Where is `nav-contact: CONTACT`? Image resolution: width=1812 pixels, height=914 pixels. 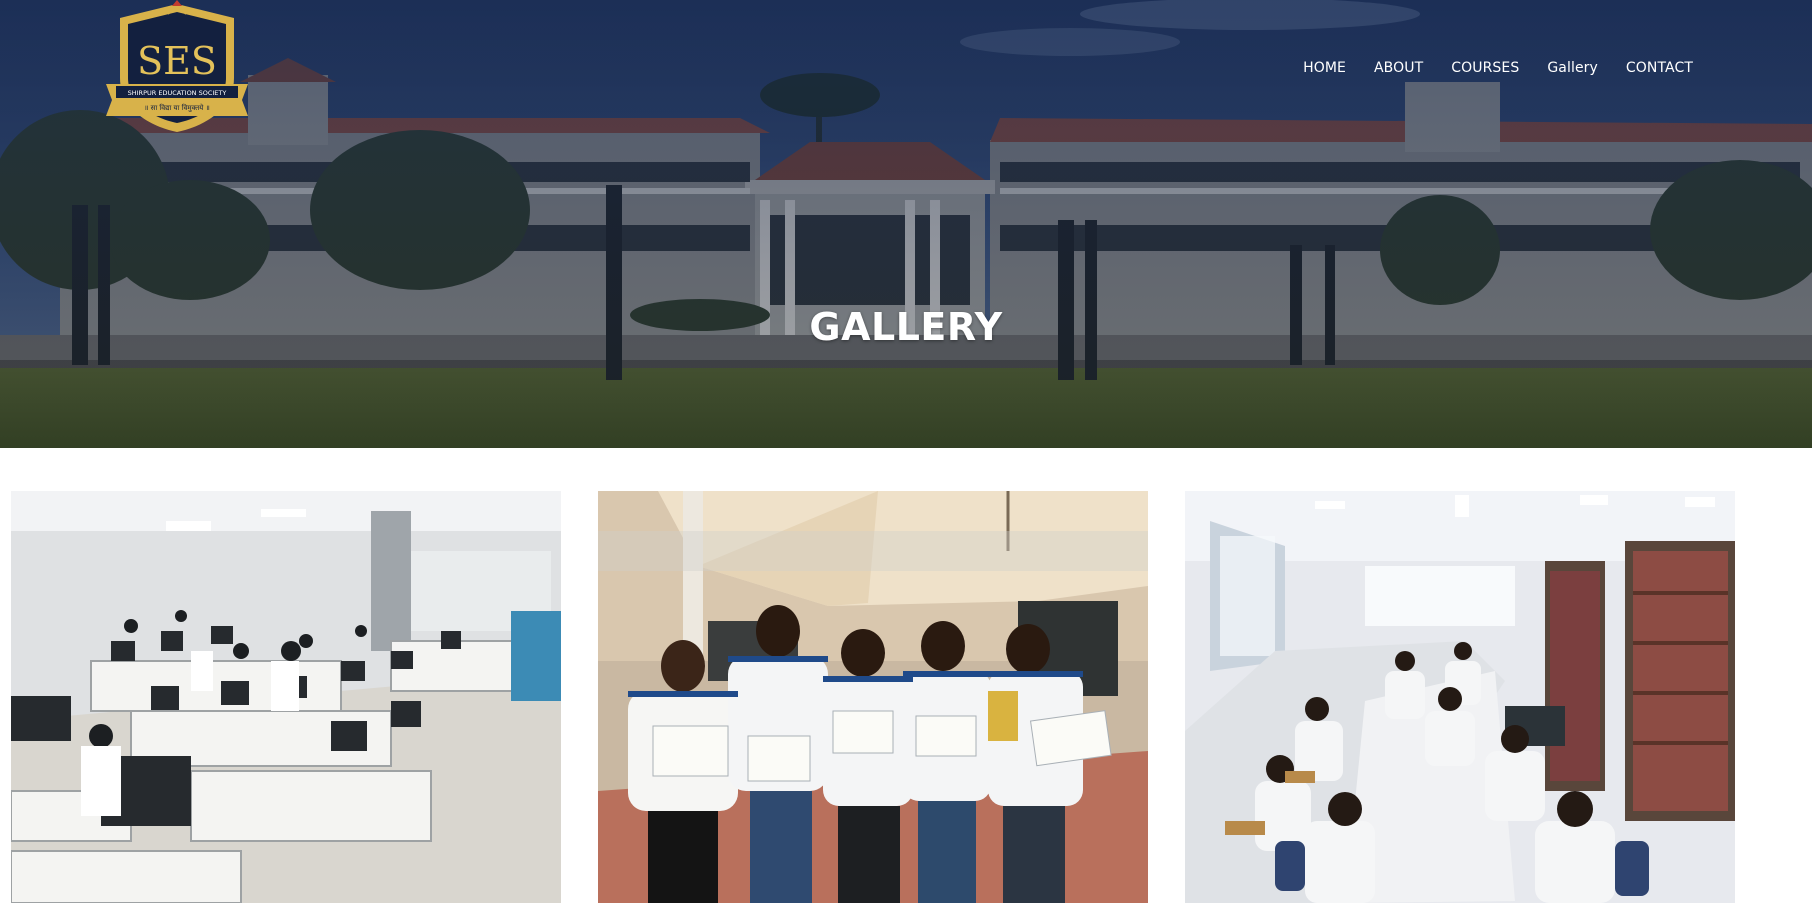 nav-contact: CONTACT is located at coordinates (1659, 68).